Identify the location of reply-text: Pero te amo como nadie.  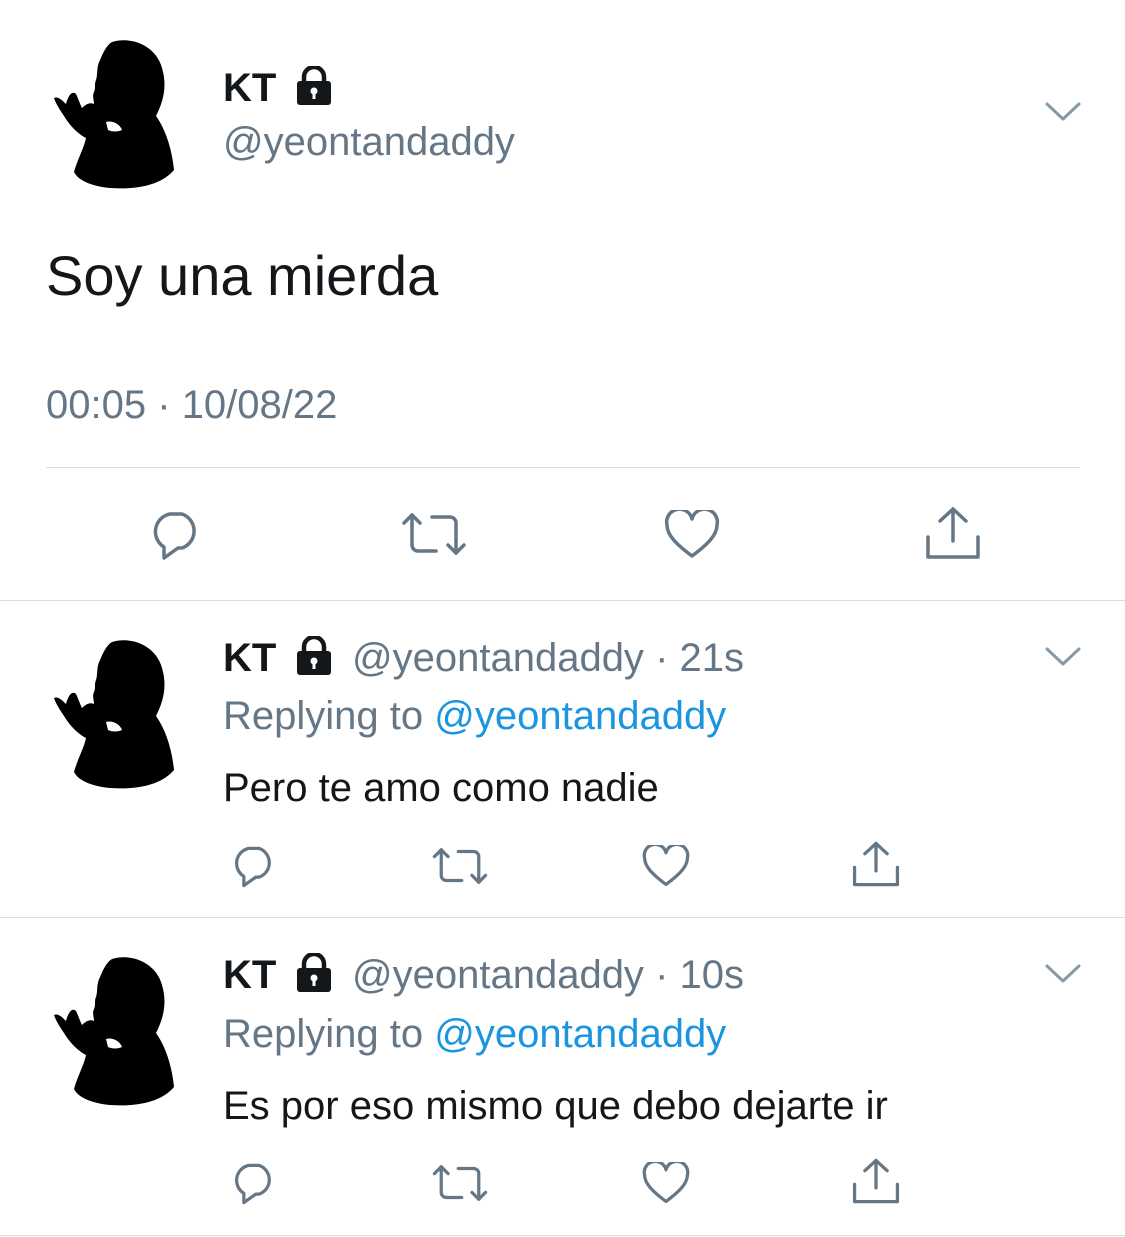
(441, 788).